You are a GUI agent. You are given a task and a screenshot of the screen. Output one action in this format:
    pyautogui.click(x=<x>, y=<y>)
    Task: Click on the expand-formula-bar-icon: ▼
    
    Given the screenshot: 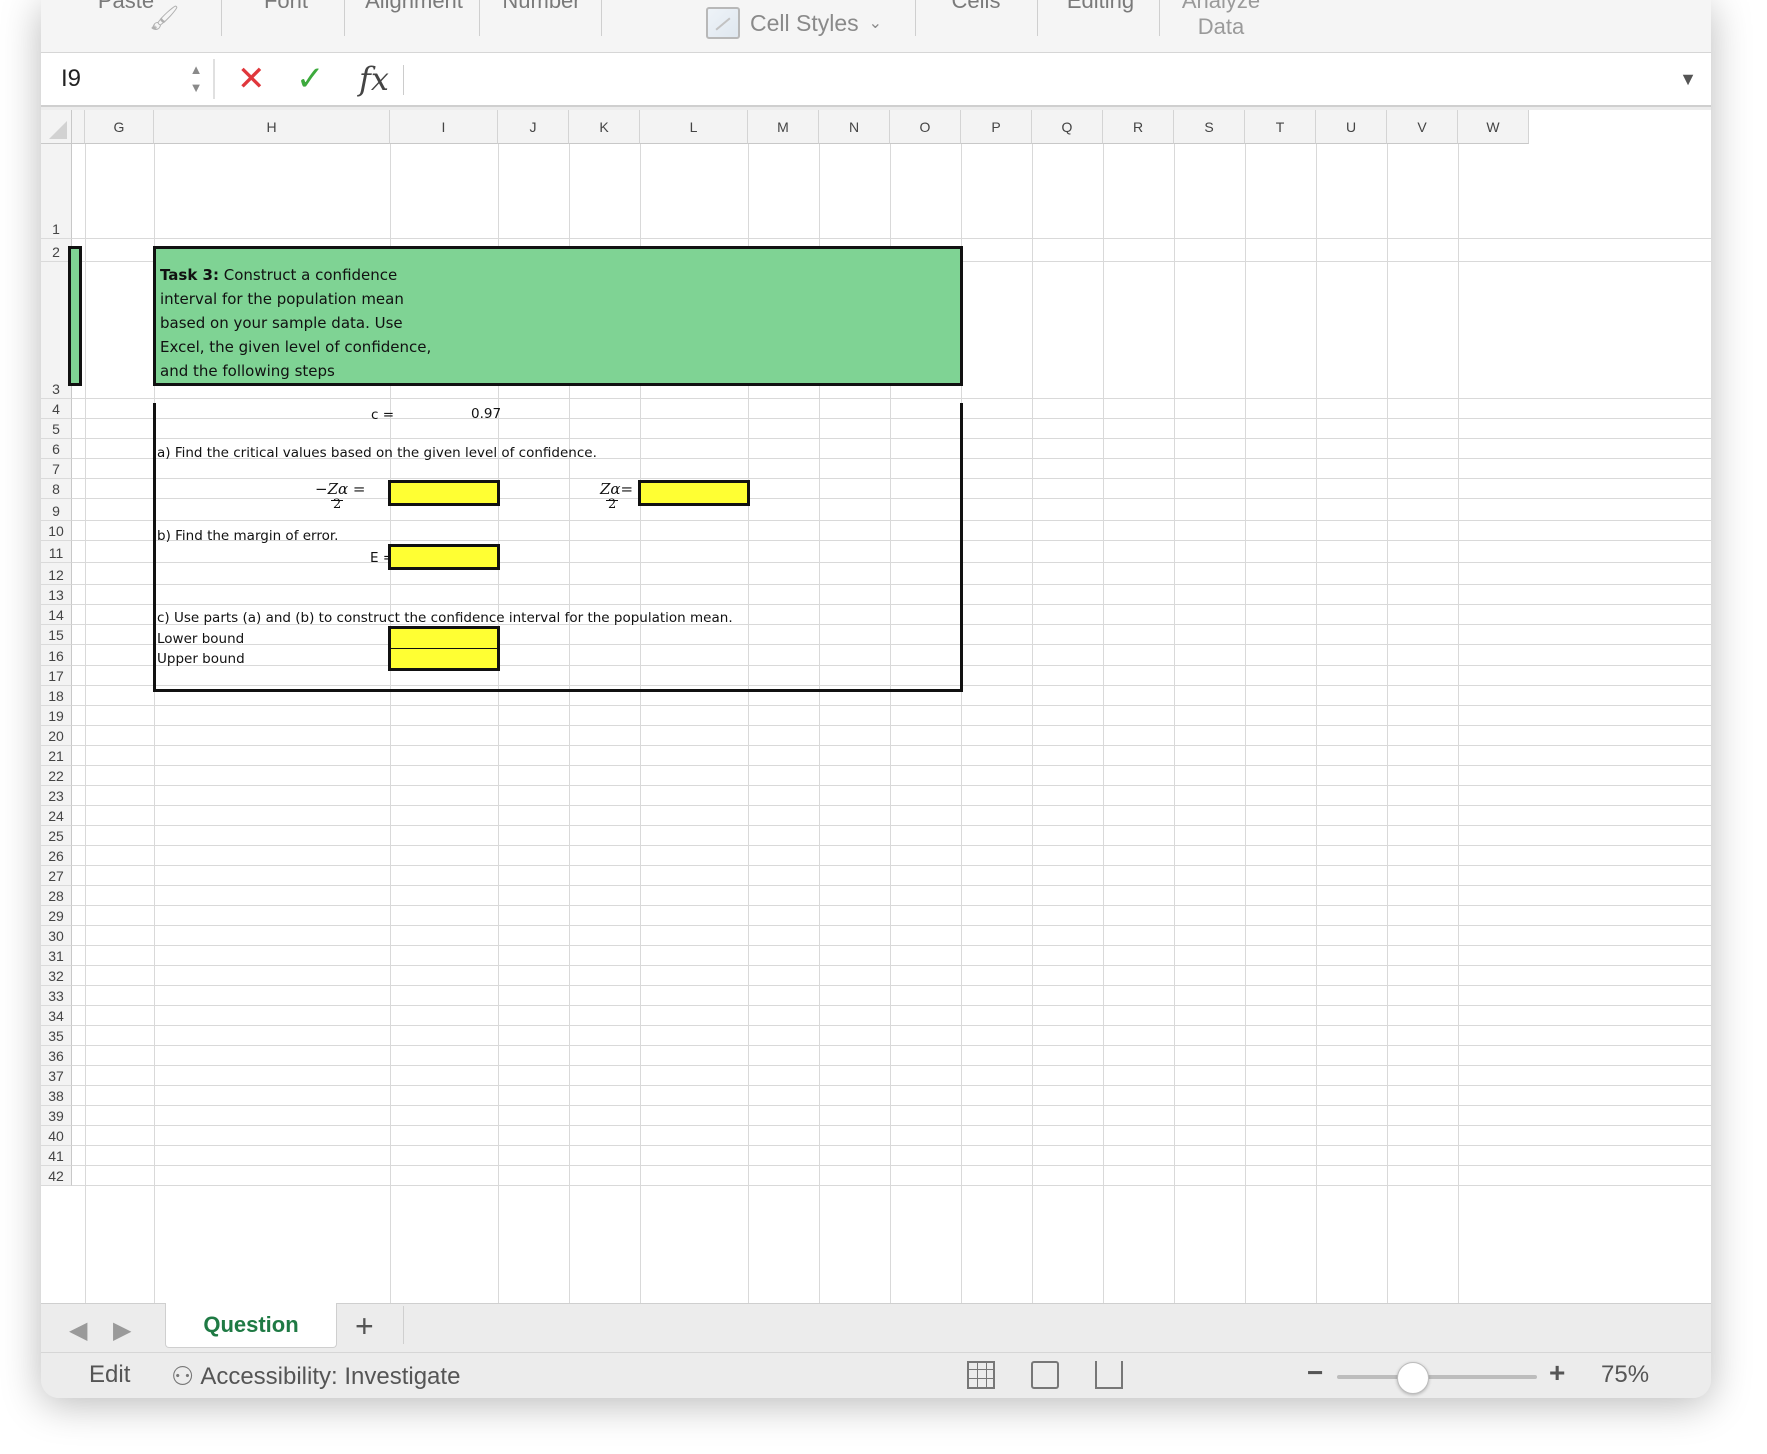 What is the action you would take?
    pyautogui.click(x=1688, y=79)
    